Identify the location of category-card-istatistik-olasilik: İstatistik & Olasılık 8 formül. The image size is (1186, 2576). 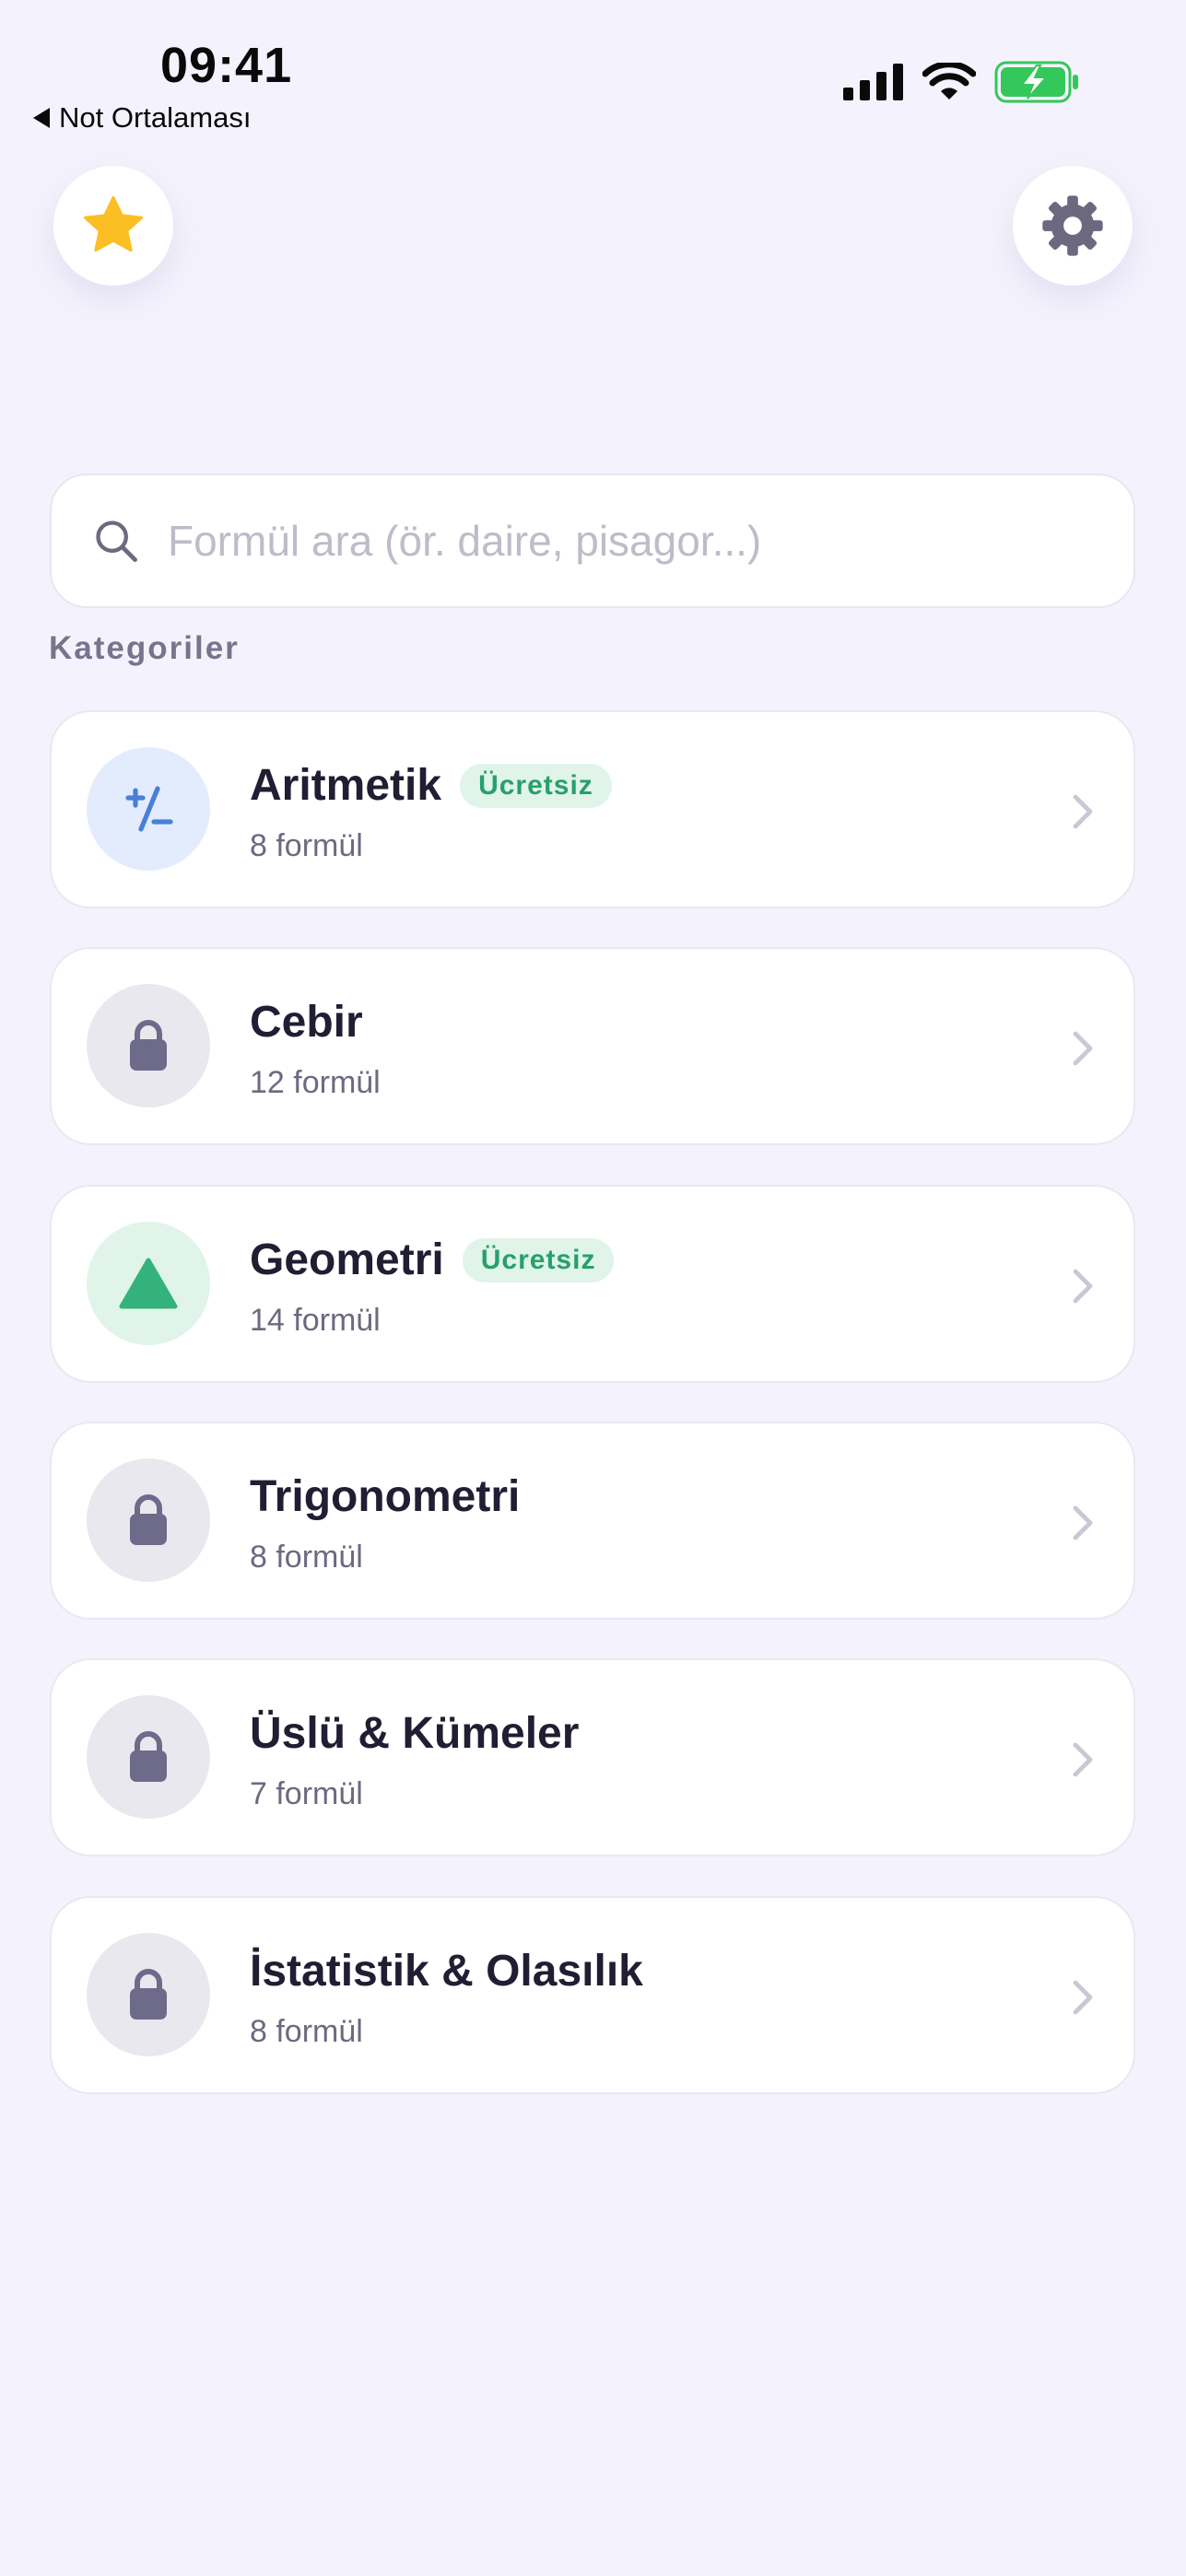
(592, 1995).